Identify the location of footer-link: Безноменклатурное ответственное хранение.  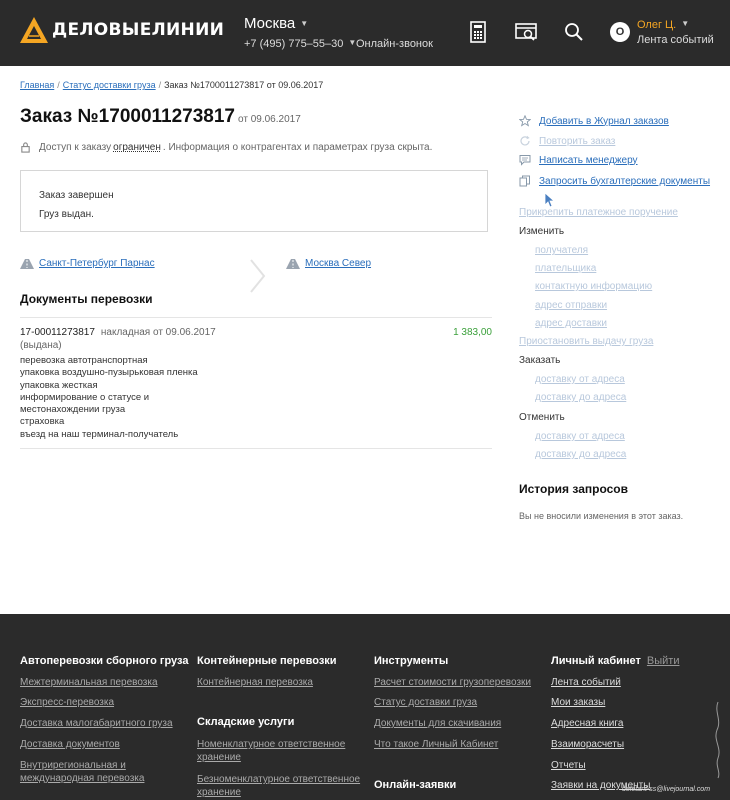
(279, 786).